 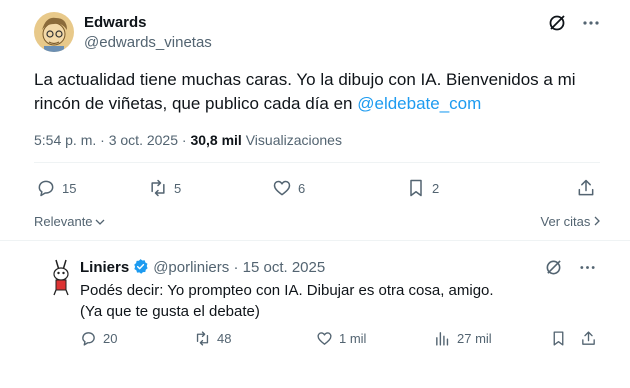 What do you see at coordinates (56, 188) in the screenshot?
I see `reply-button: 15` at bounding box center [56, 188].